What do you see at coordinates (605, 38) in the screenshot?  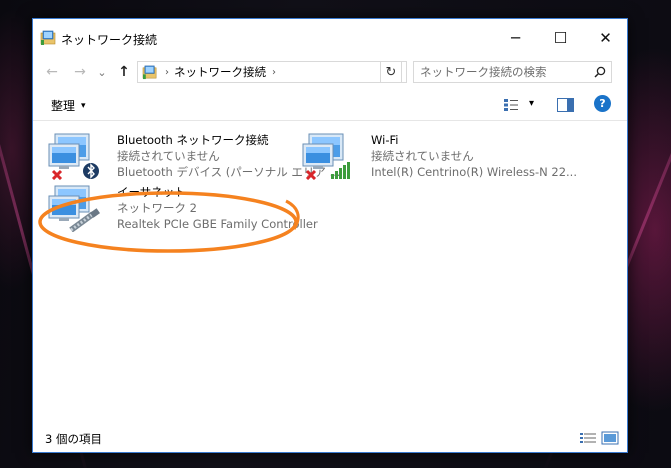 I see `close-button: ✕` at bounding box center [605, 38].